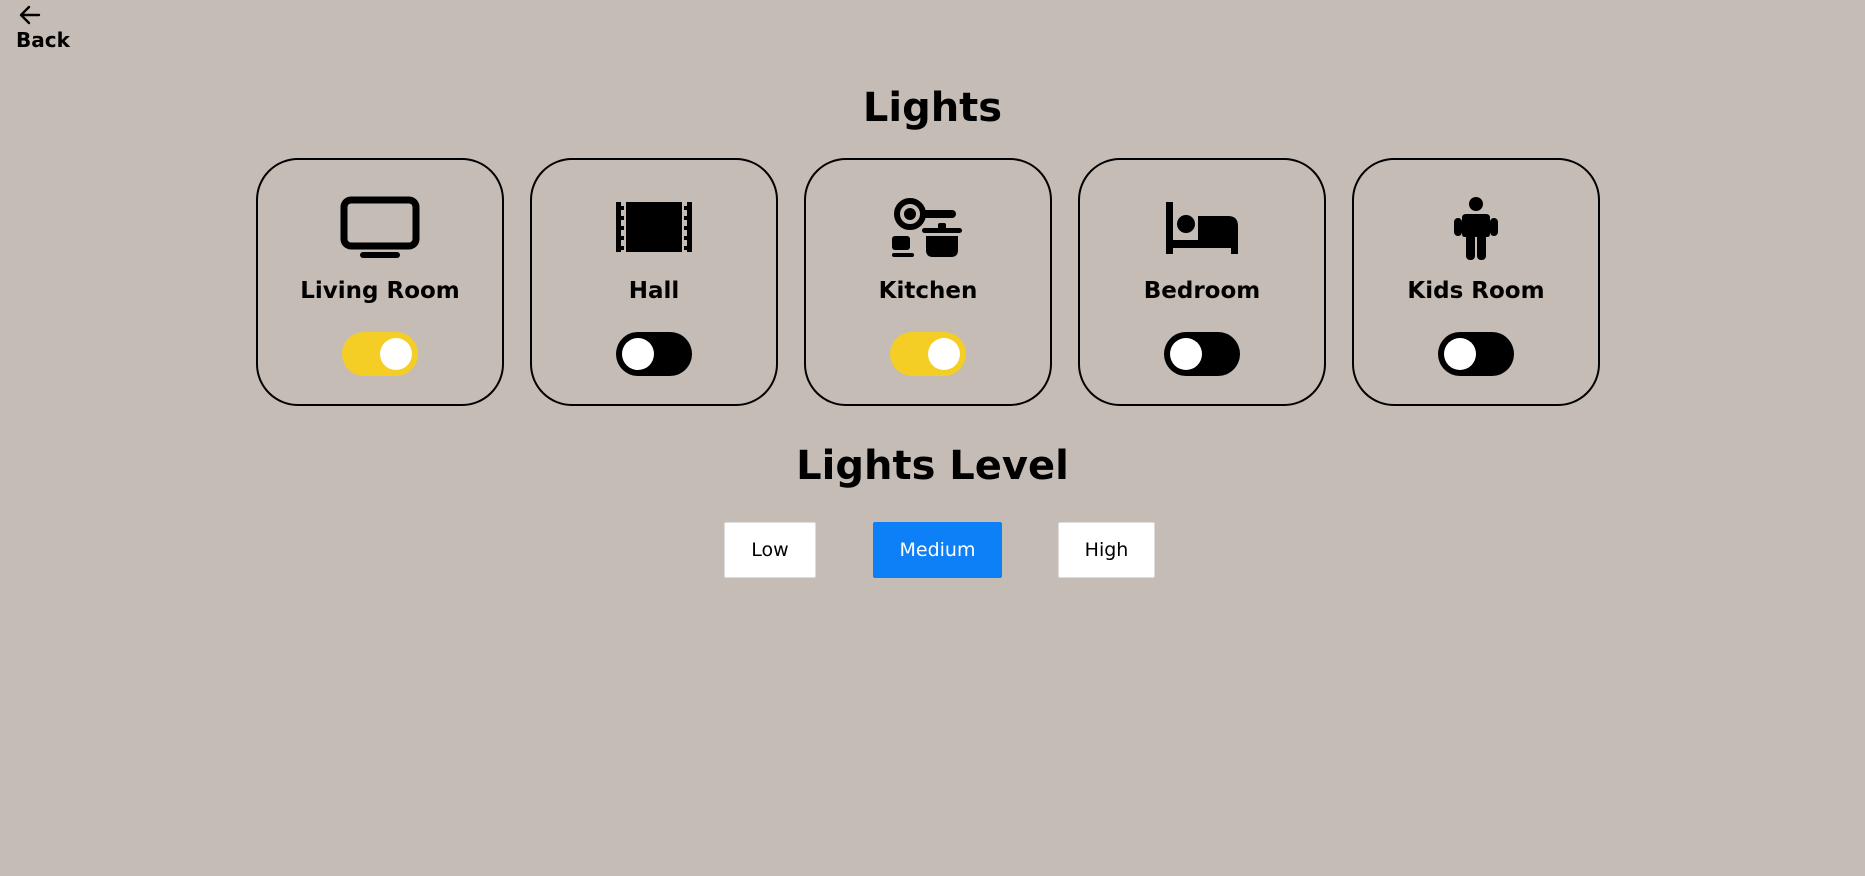  I want to click on hall-icon, so click(654, 228).